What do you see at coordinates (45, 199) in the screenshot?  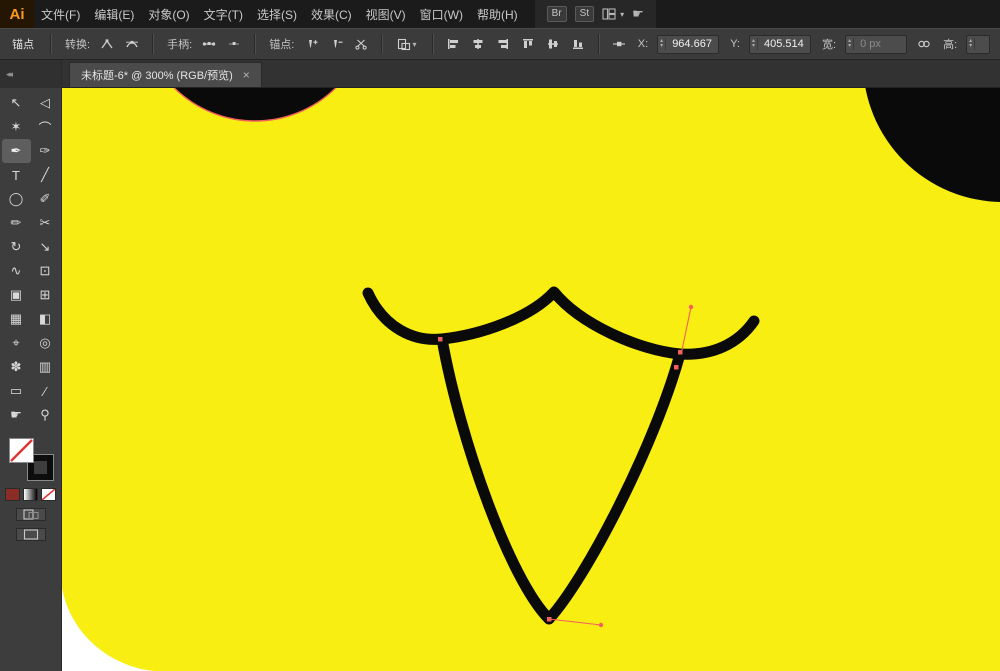 I see `paintbrush-tool: ✐` at bounding box center [45, 199].